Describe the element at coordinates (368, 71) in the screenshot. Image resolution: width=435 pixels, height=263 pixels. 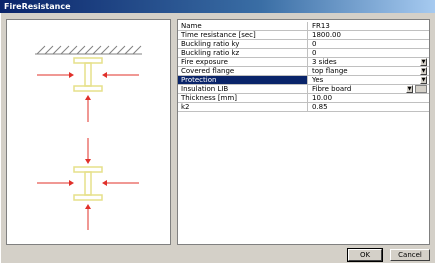
I see `property-value: top flange` at that location.